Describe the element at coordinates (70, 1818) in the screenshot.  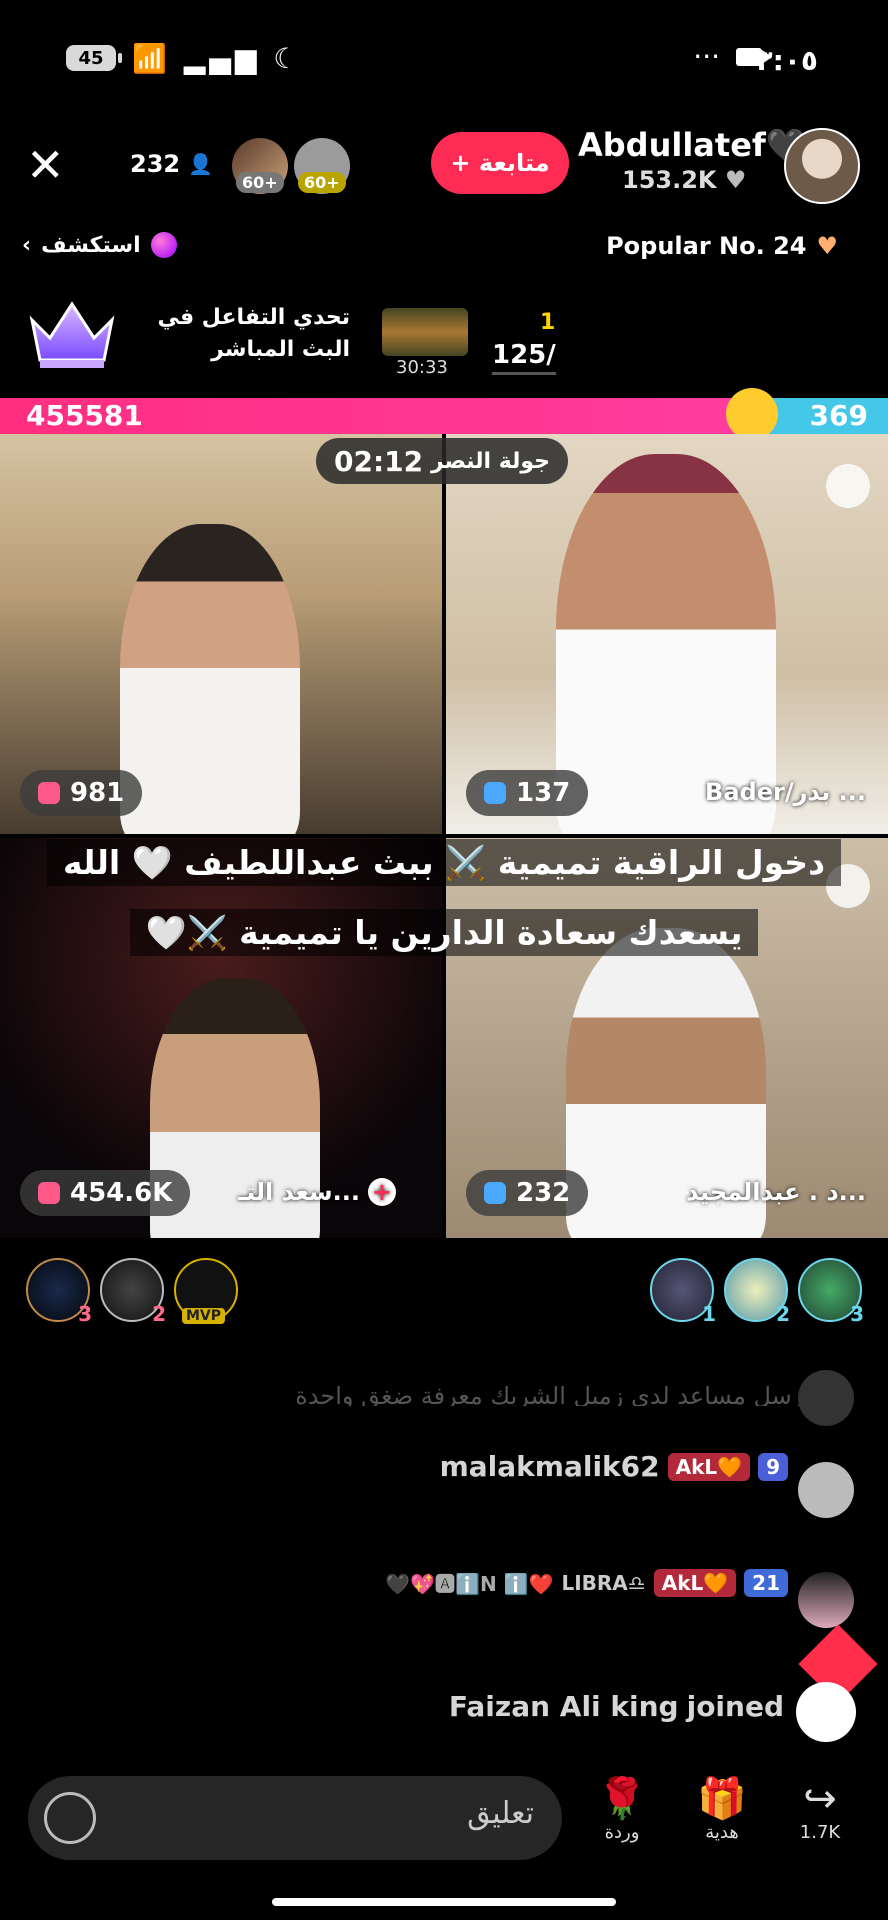
I see `emoji-icon` at that location.